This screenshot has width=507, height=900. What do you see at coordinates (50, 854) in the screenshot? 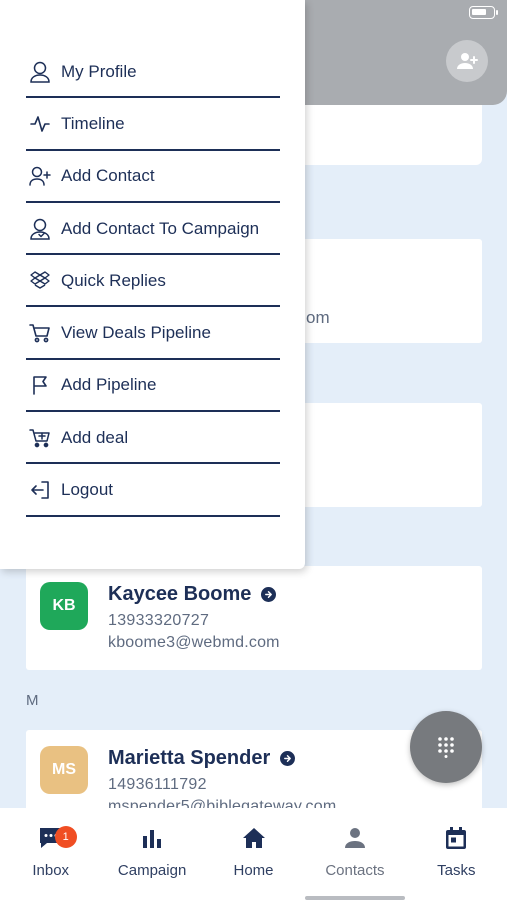
I see `nav-inbox: 1 Inbox` at bounding box center [50, 854].